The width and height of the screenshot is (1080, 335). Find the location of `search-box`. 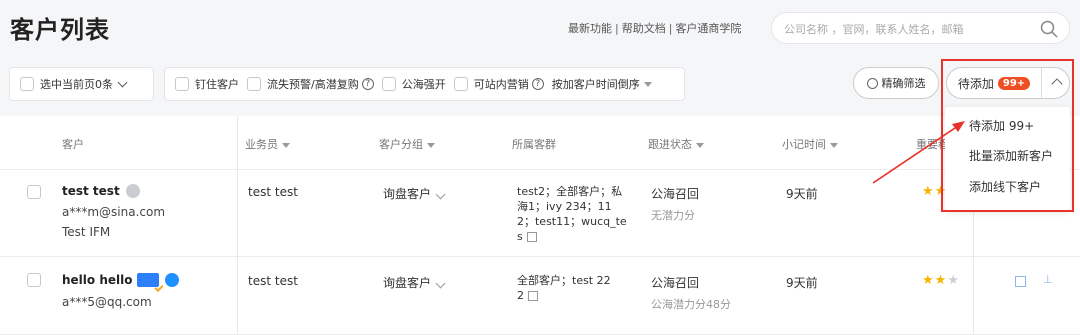

search-box is located at coordinates (920, 28).